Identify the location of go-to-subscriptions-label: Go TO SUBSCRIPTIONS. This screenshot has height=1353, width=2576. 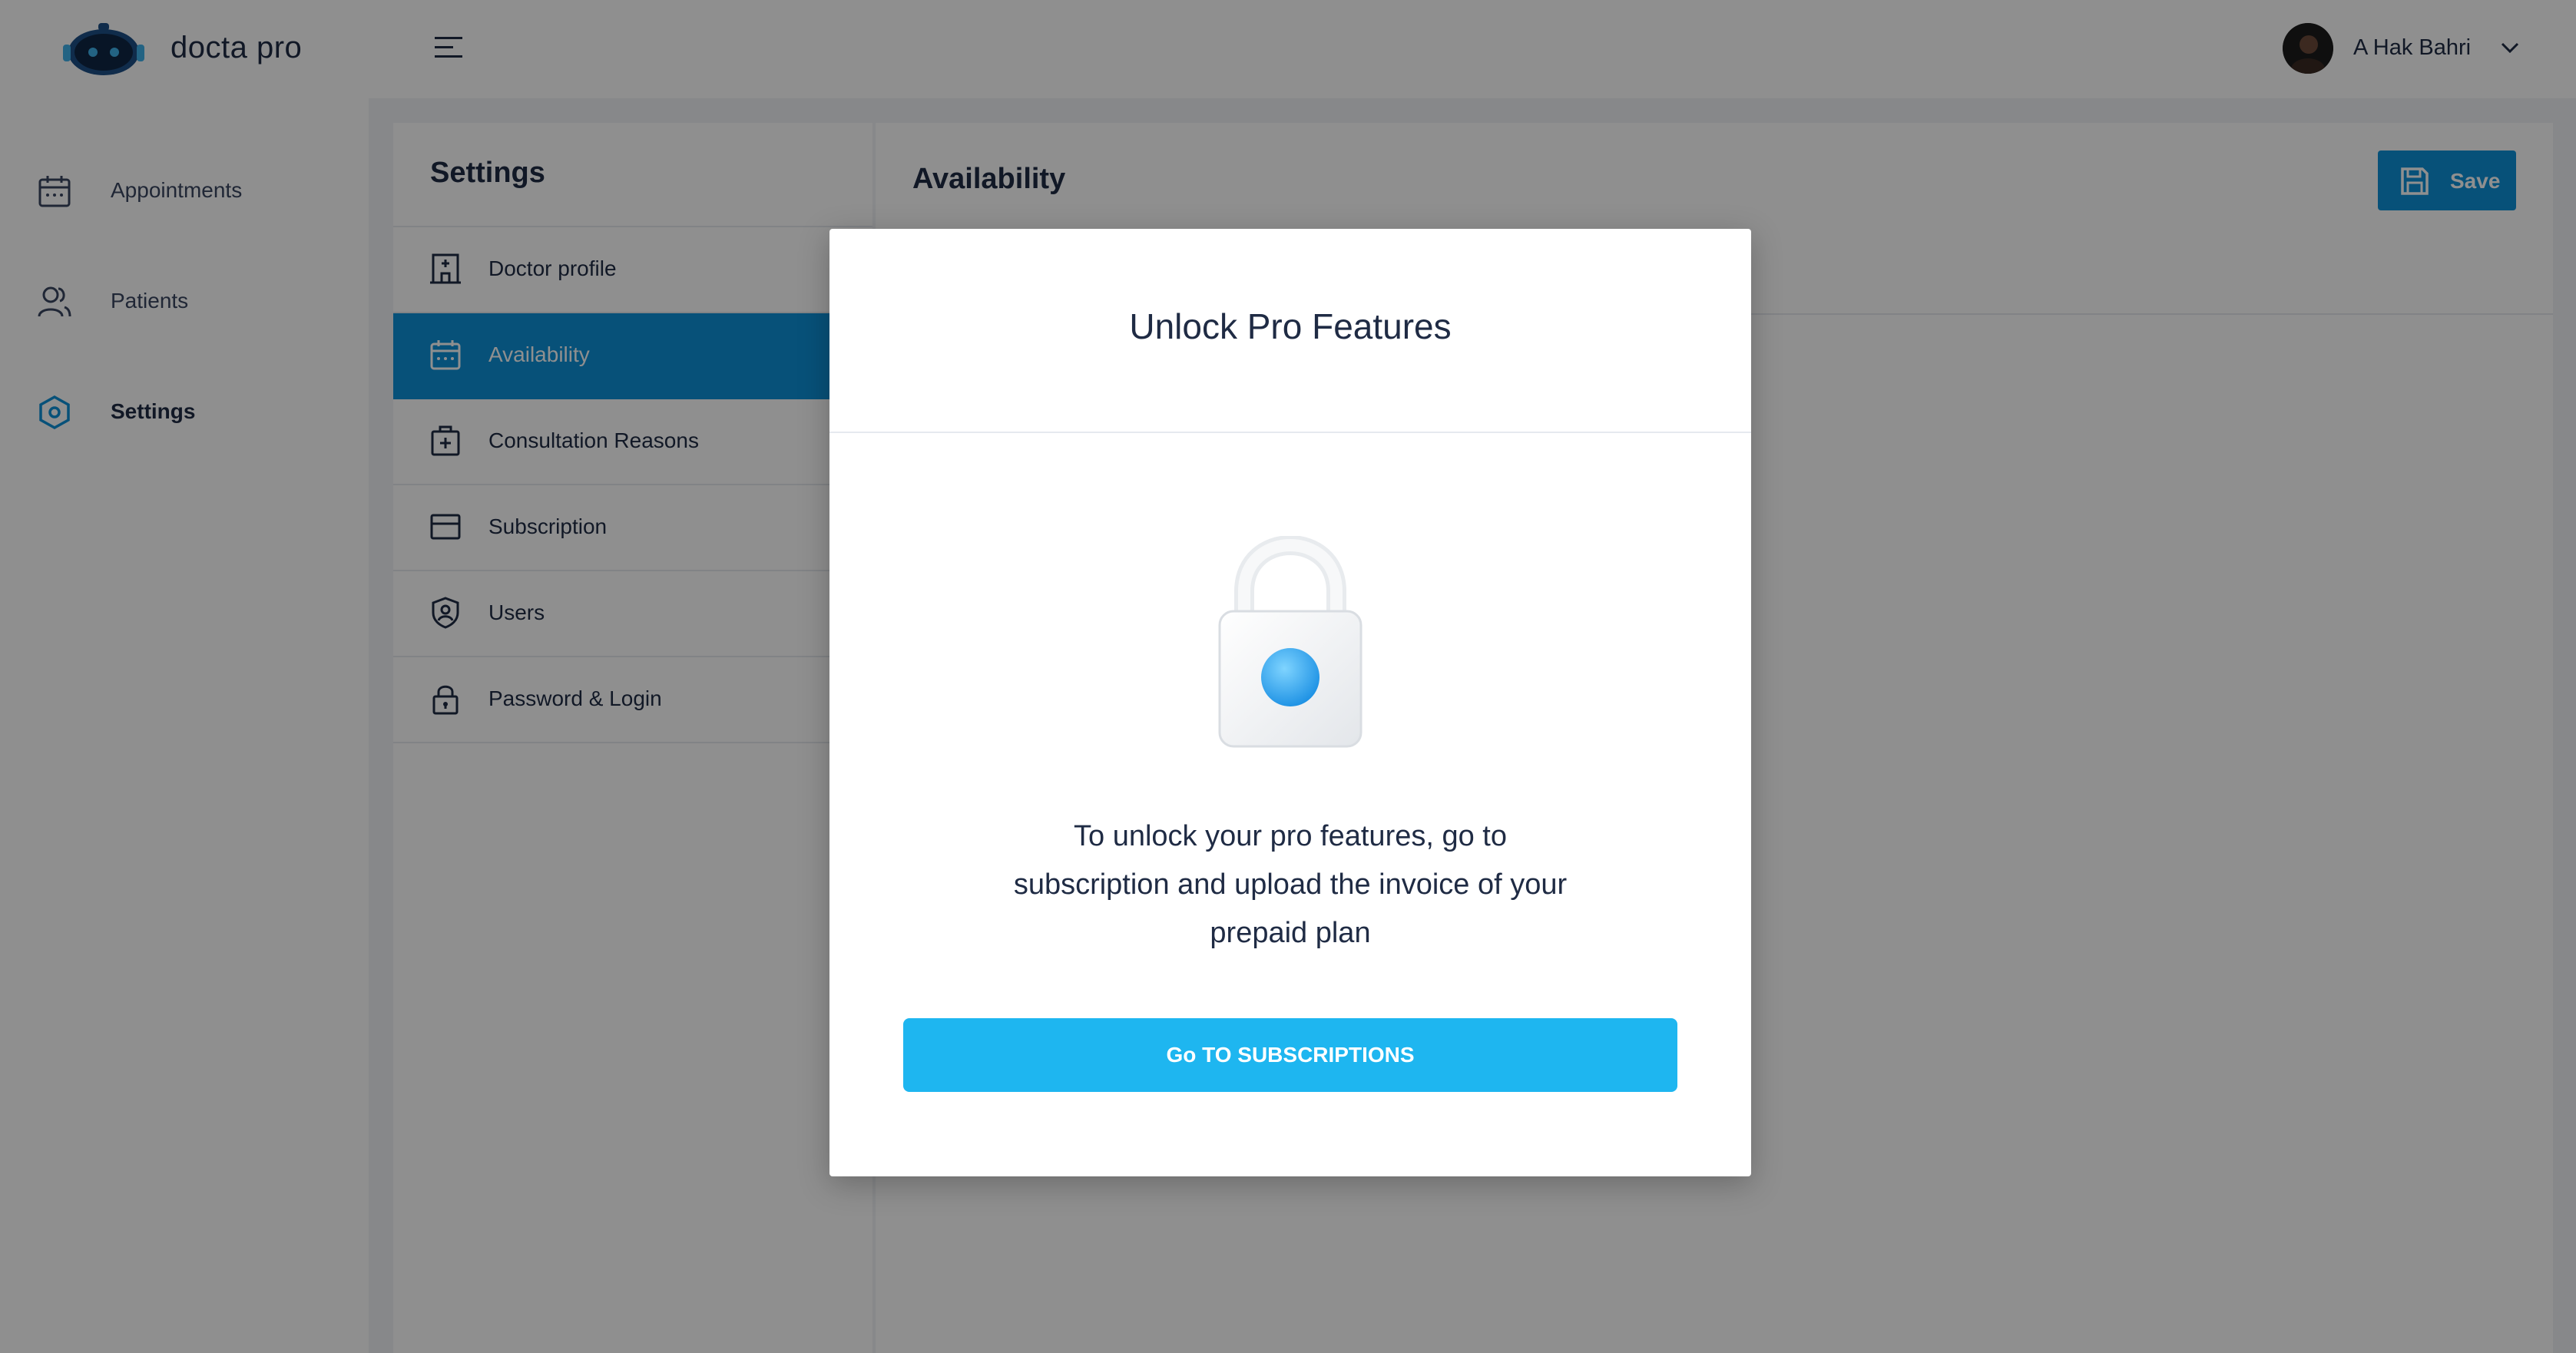
(1290, 1055).